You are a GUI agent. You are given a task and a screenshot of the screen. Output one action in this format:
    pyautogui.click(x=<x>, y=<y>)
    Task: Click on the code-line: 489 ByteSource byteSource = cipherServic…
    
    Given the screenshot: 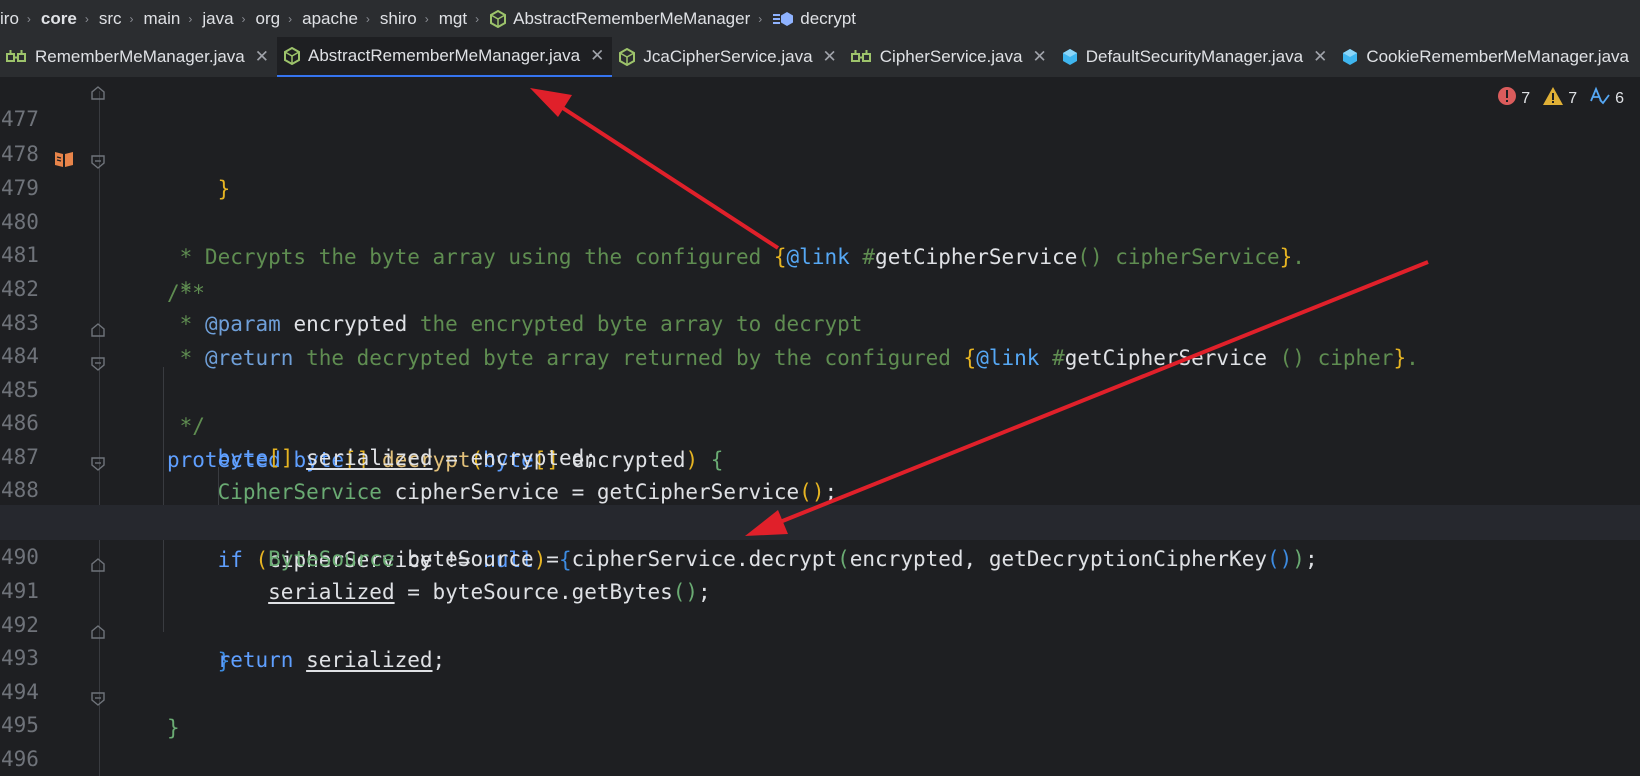 What is the action you would take?
    pyautogui.click(x=820, y=521)
    